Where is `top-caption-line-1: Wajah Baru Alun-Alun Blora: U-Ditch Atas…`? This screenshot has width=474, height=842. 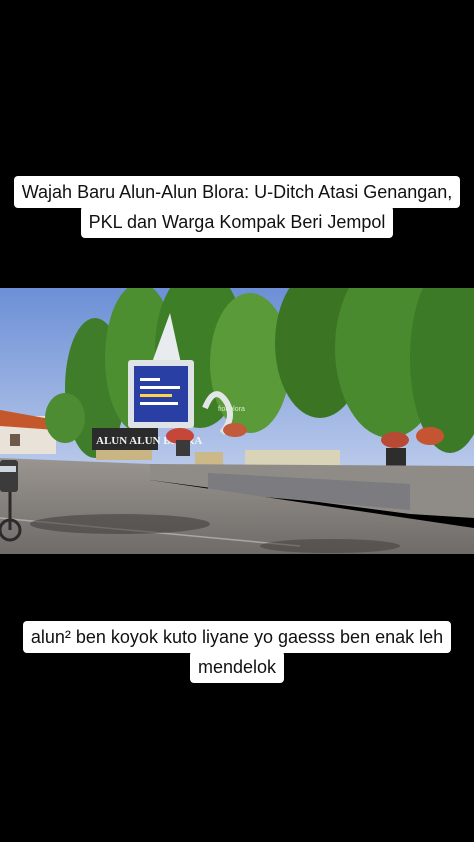
top-caption-line-1: Wajah Baru Alun-Alun Blora: U-Ditch Atas… is located at coordinates (237, 192).